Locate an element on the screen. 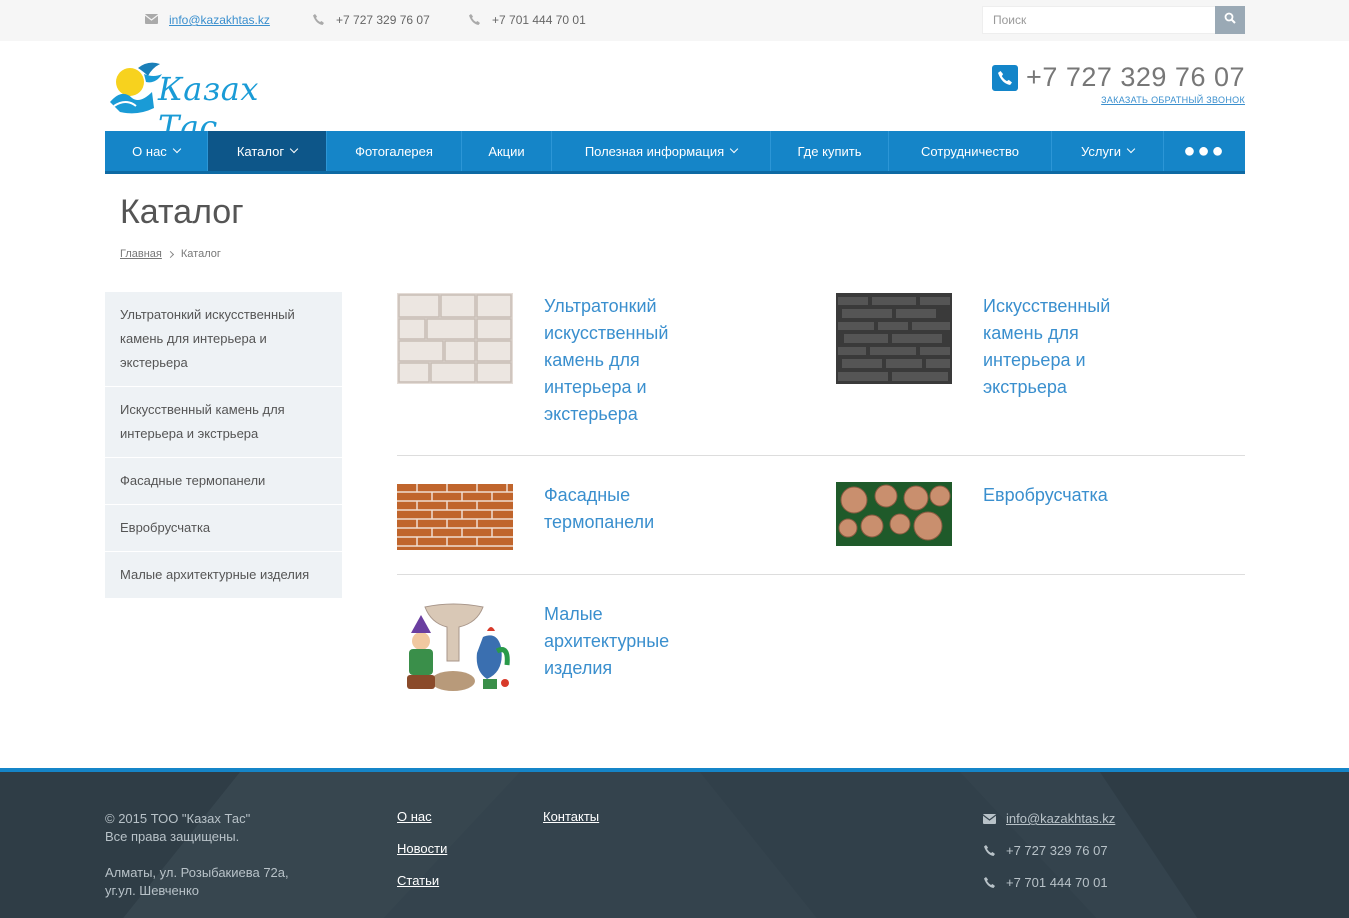 The height and width of the screenshot is (918, 1349). topbar-phone-2: +7 701 444 70 01 is located at coordinates (527, 20).